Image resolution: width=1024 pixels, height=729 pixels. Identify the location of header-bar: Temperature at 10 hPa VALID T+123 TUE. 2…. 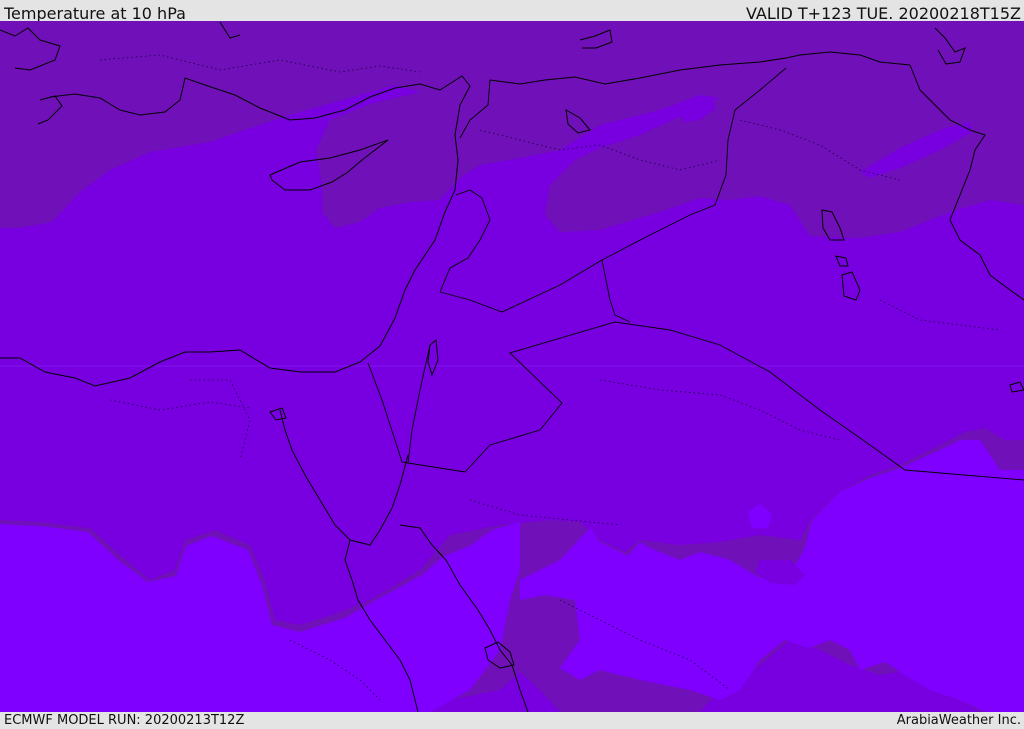
(512, 10).